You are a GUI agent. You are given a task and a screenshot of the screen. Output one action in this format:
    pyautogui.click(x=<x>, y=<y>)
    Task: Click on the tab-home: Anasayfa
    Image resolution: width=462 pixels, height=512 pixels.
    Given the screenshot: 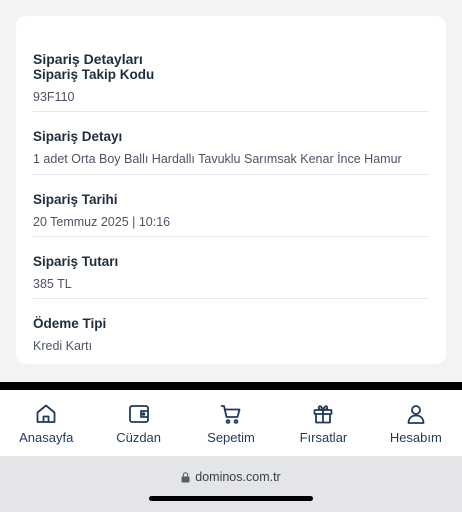 What is the action you would take?
    pyautogui.click(x=46, y=423)
    